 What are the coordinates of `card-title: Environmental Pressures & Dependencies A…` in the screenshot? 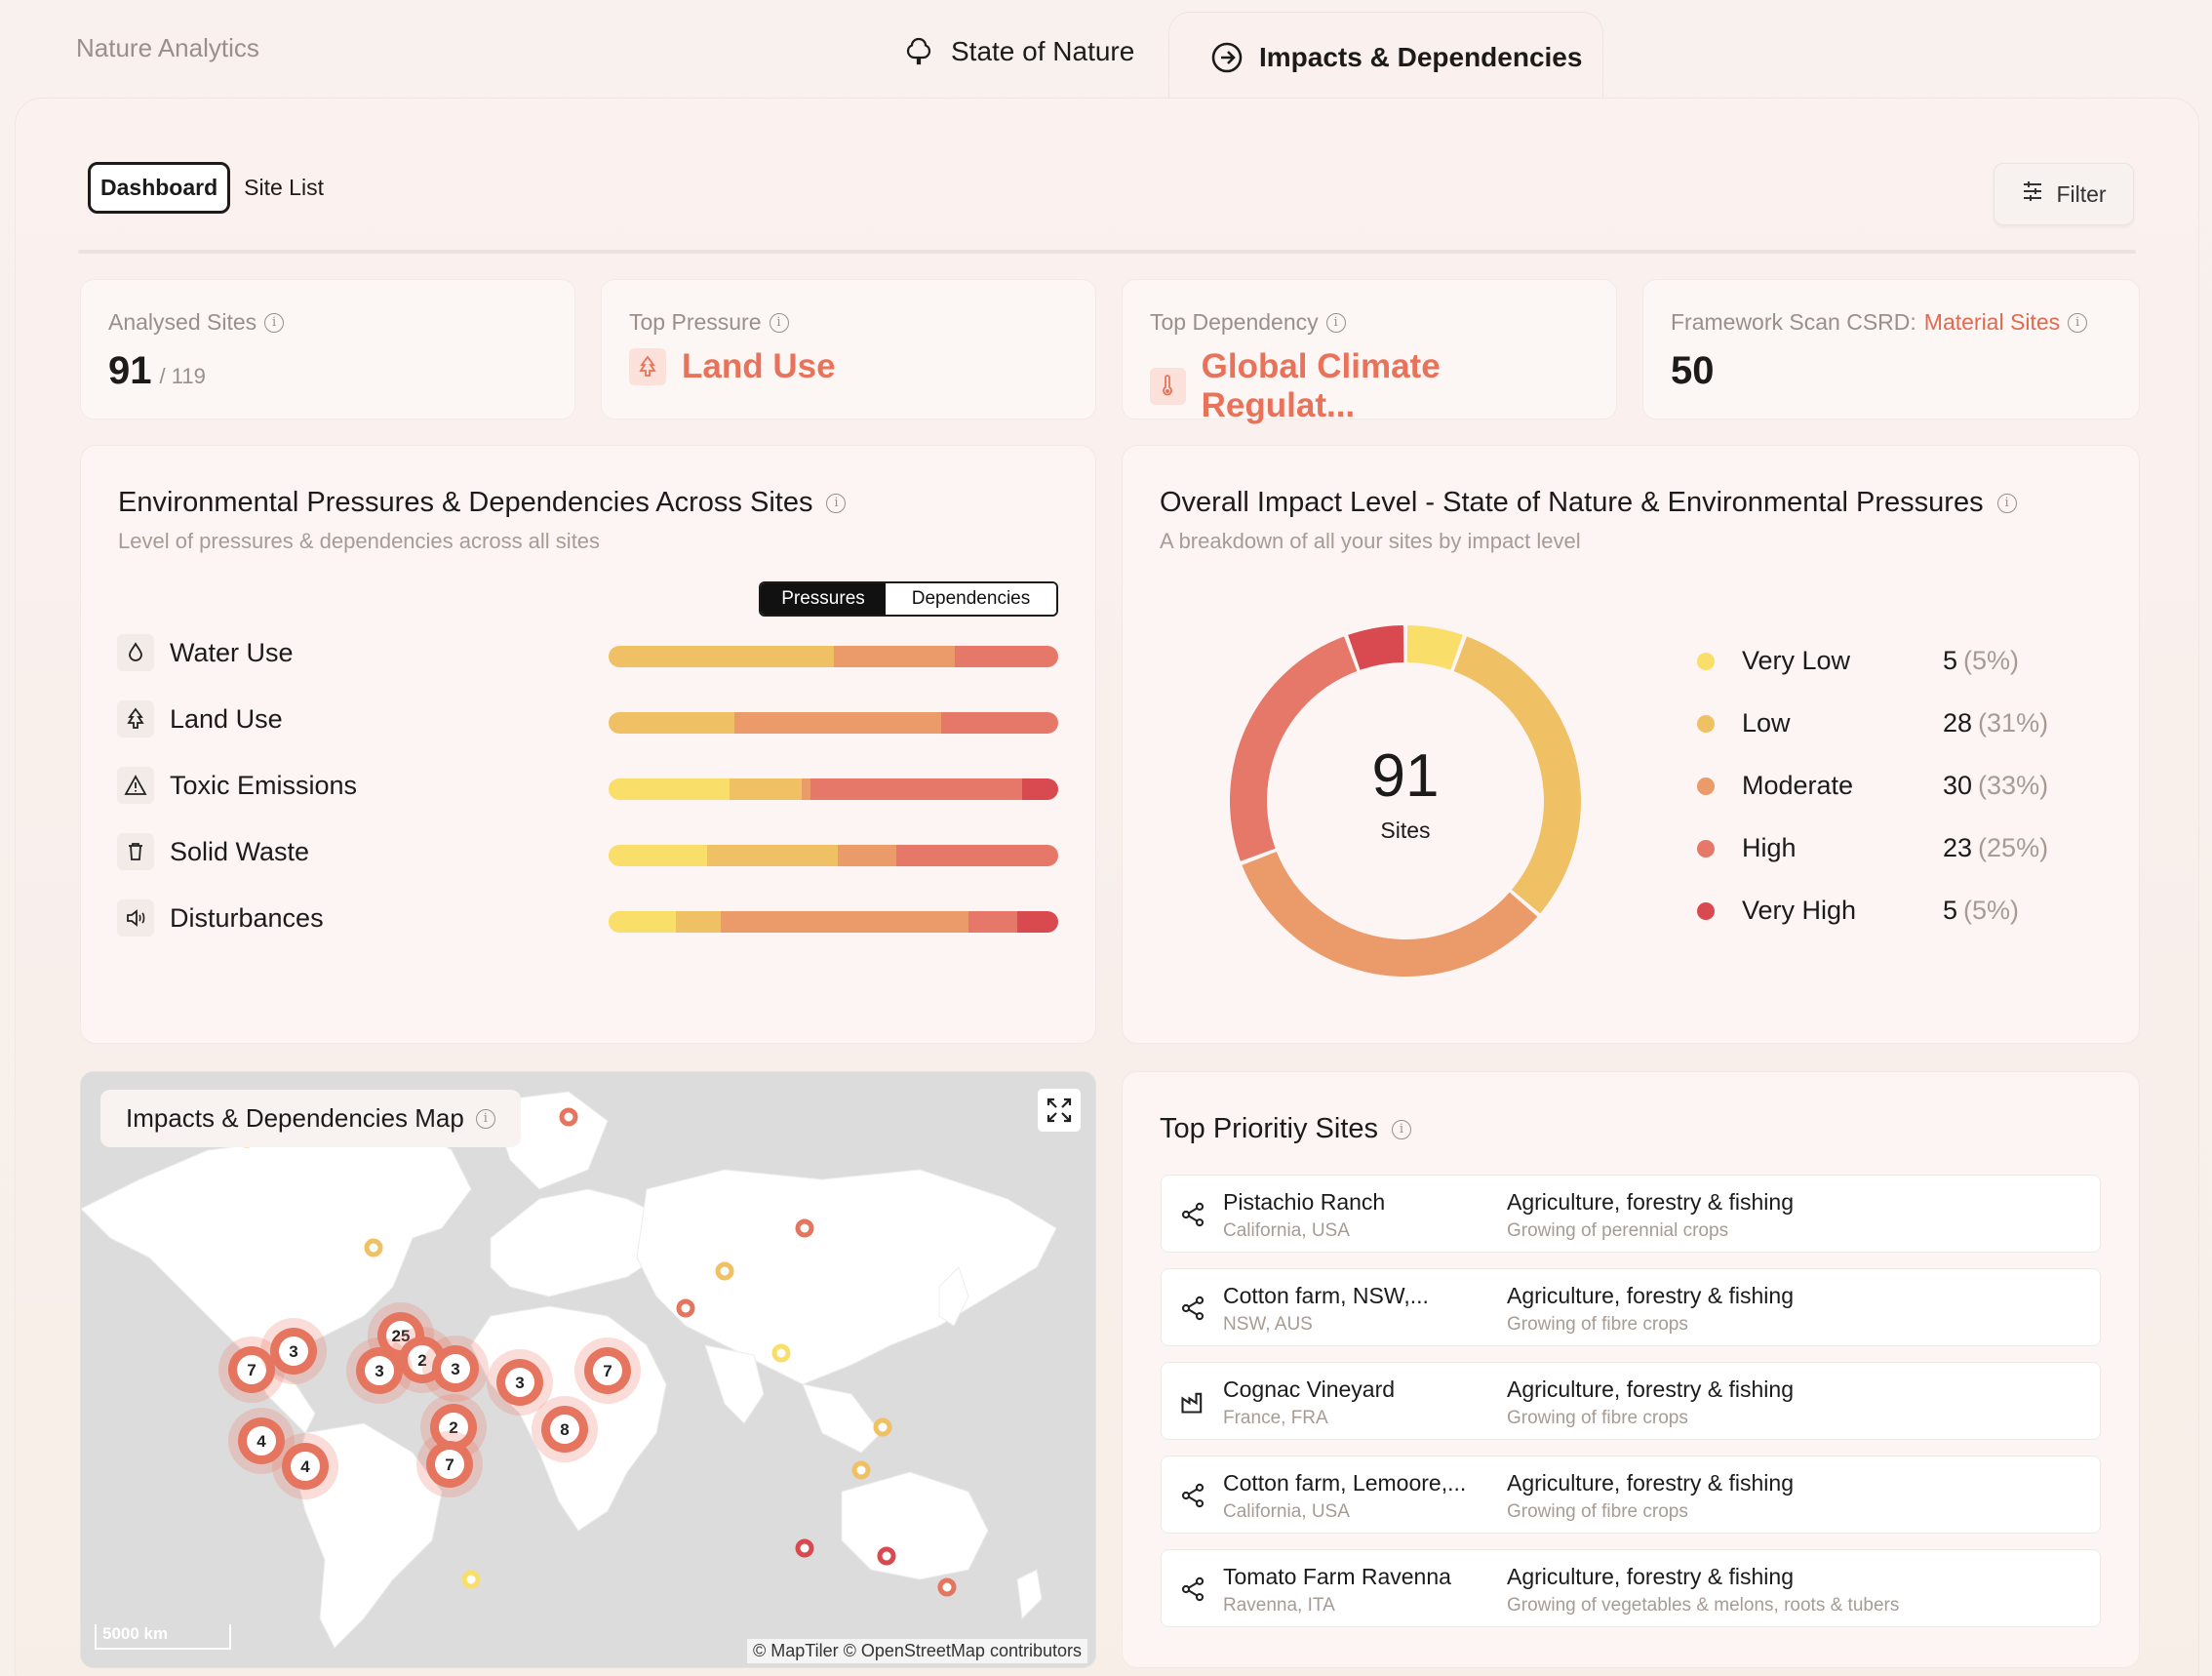 It's located at (465, 503).